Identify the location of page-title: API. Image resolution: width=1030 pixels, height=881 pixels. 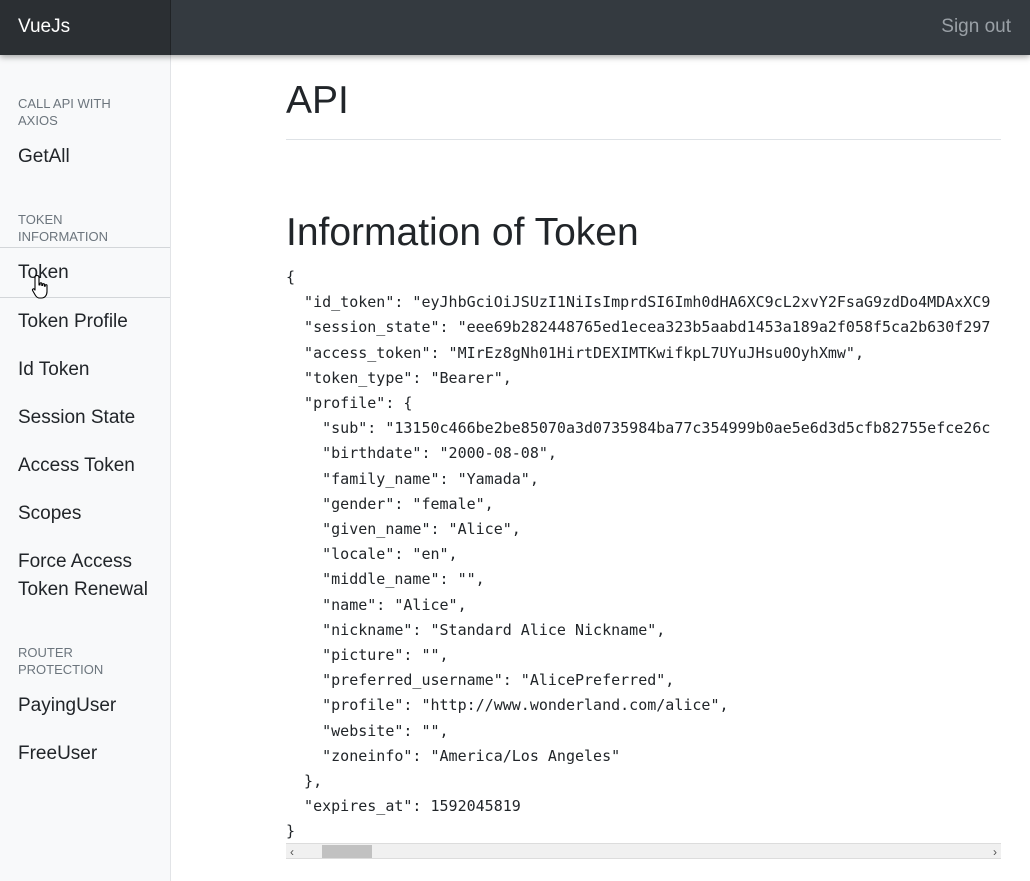
(317, 100).